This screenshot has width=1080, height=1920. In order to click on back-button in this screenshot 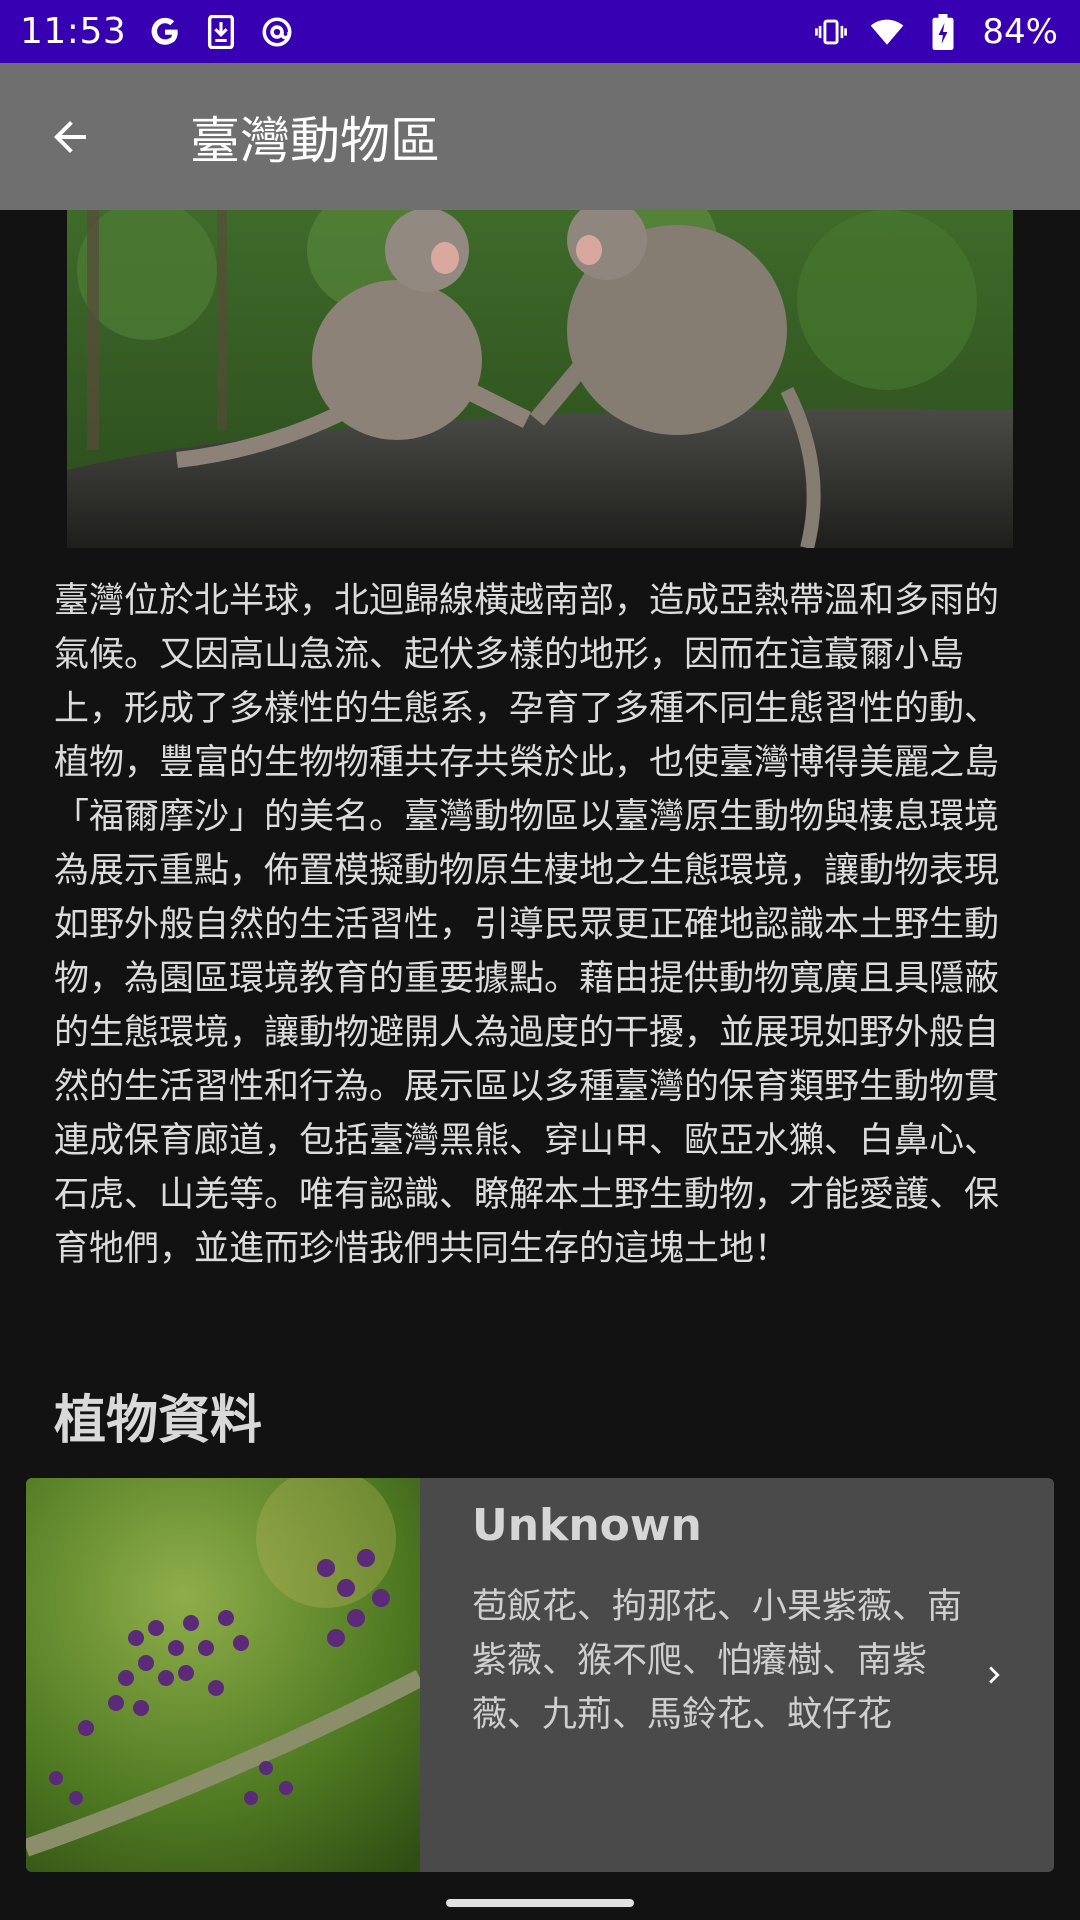, I will do `click(70, 137)`.